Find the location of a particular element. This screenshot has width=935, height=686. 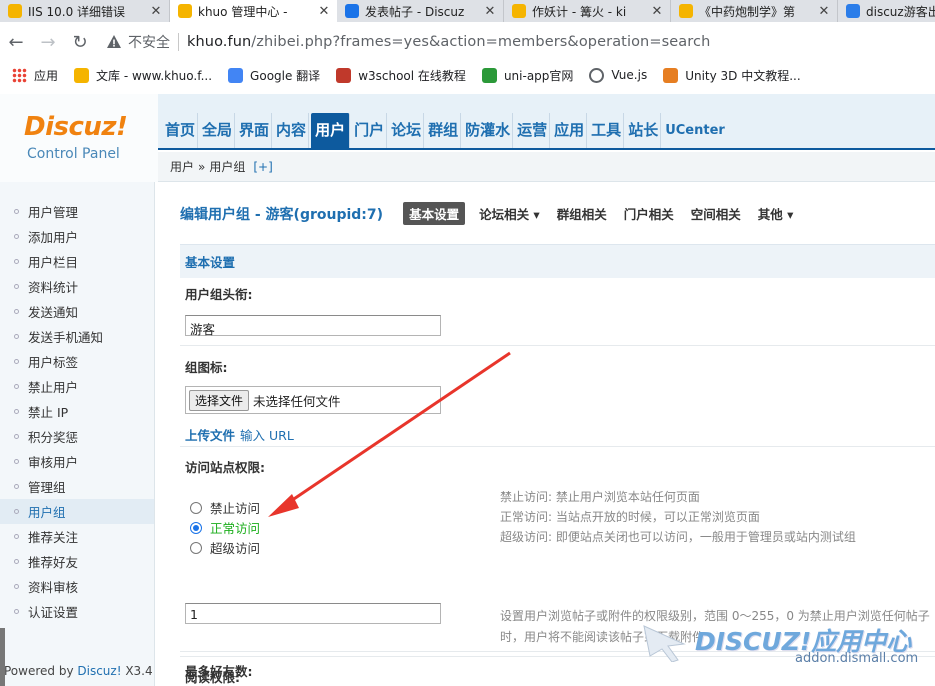

browser-tab: 发表帖子 - Discuz ✕ is located at coordinates (420, 11).